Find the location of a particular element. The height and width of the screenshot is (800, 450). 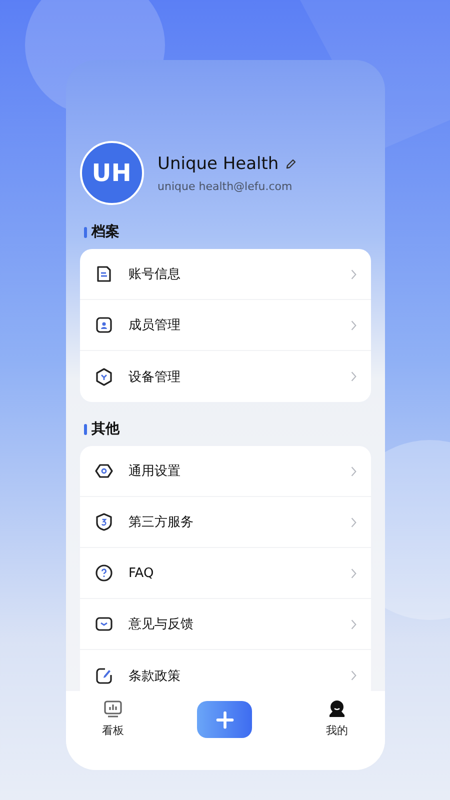

menu-item: 成员管理 is located at coordinates (225, 325).